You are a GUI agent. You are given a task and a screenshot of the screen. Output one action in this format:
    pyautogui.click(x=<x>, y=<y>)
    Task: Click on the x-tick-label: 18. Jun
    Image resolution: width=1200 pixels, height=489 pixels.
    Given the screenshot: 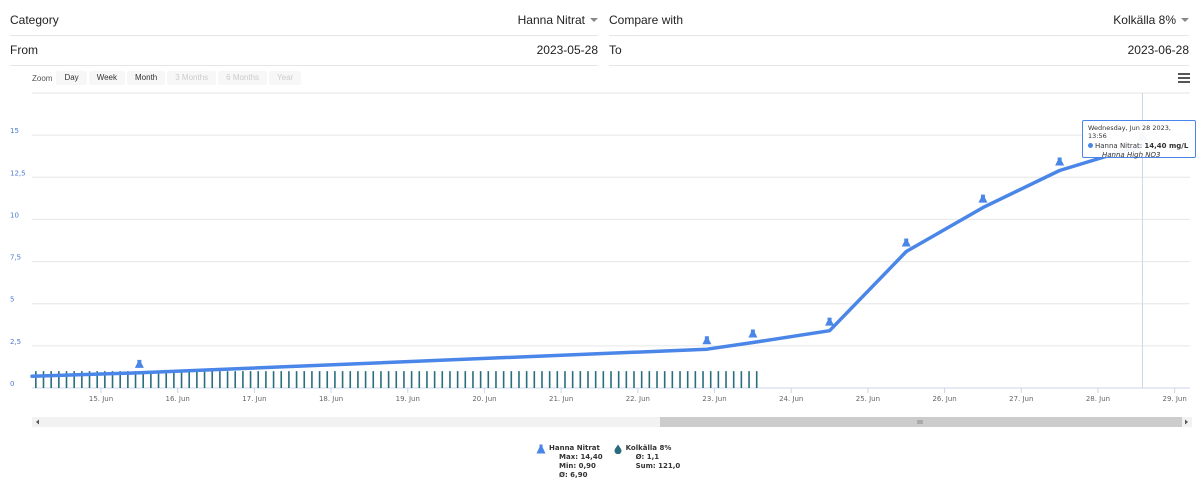 What is the action you would take?
    pyautogui.click(x=331, y=399)
    